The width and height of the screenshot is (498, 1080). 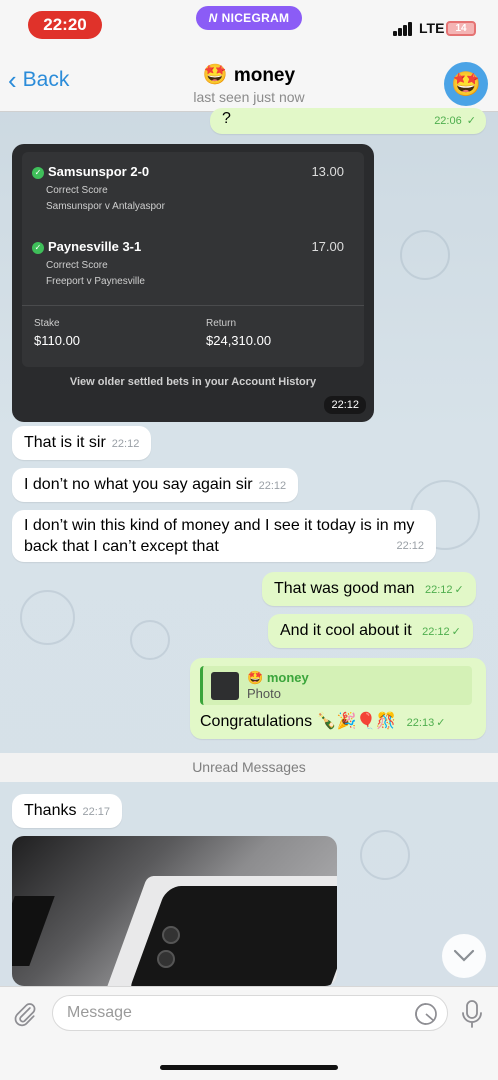 I want to click on chat-header: ‹ Back 🤩 money last seen just now 🤩, so click(x=249, y=81).